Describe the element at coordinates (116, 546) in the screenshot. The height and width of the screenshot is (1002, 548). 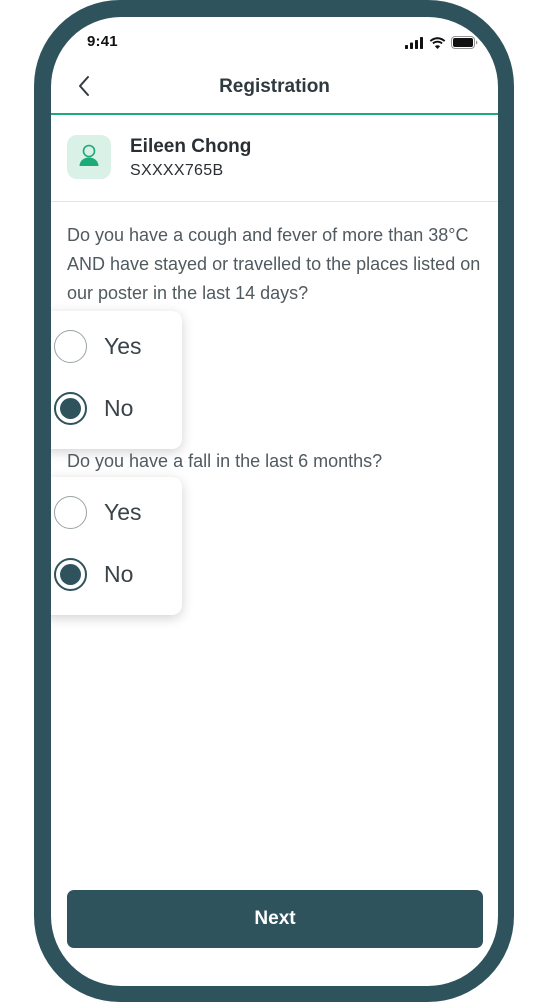
I see `question-2-options: Yes No` at that location.